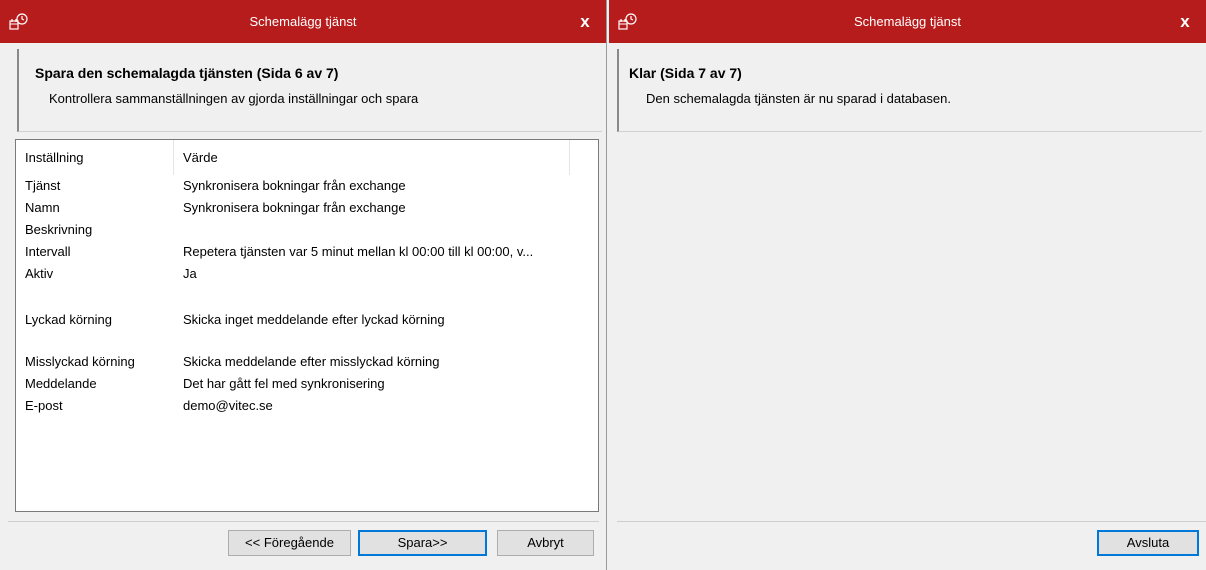  I want to click on cancel-button: Avbryt, so click(545, 543).